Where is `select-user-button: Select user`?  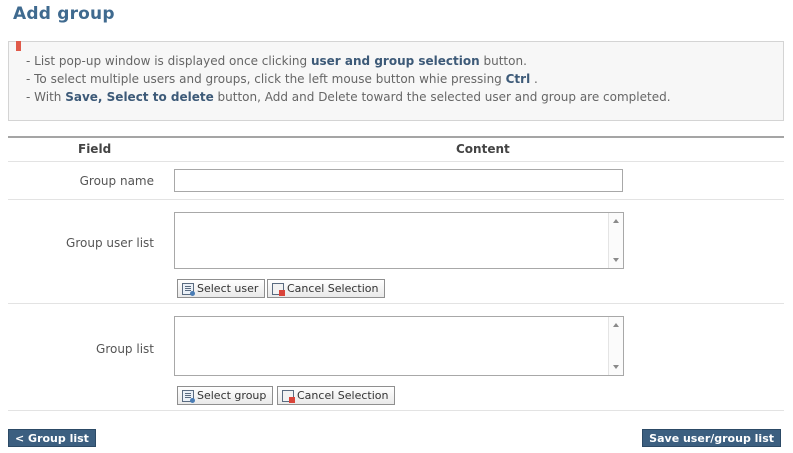 select-user-button: Select user is located at coordinates (221, 288).